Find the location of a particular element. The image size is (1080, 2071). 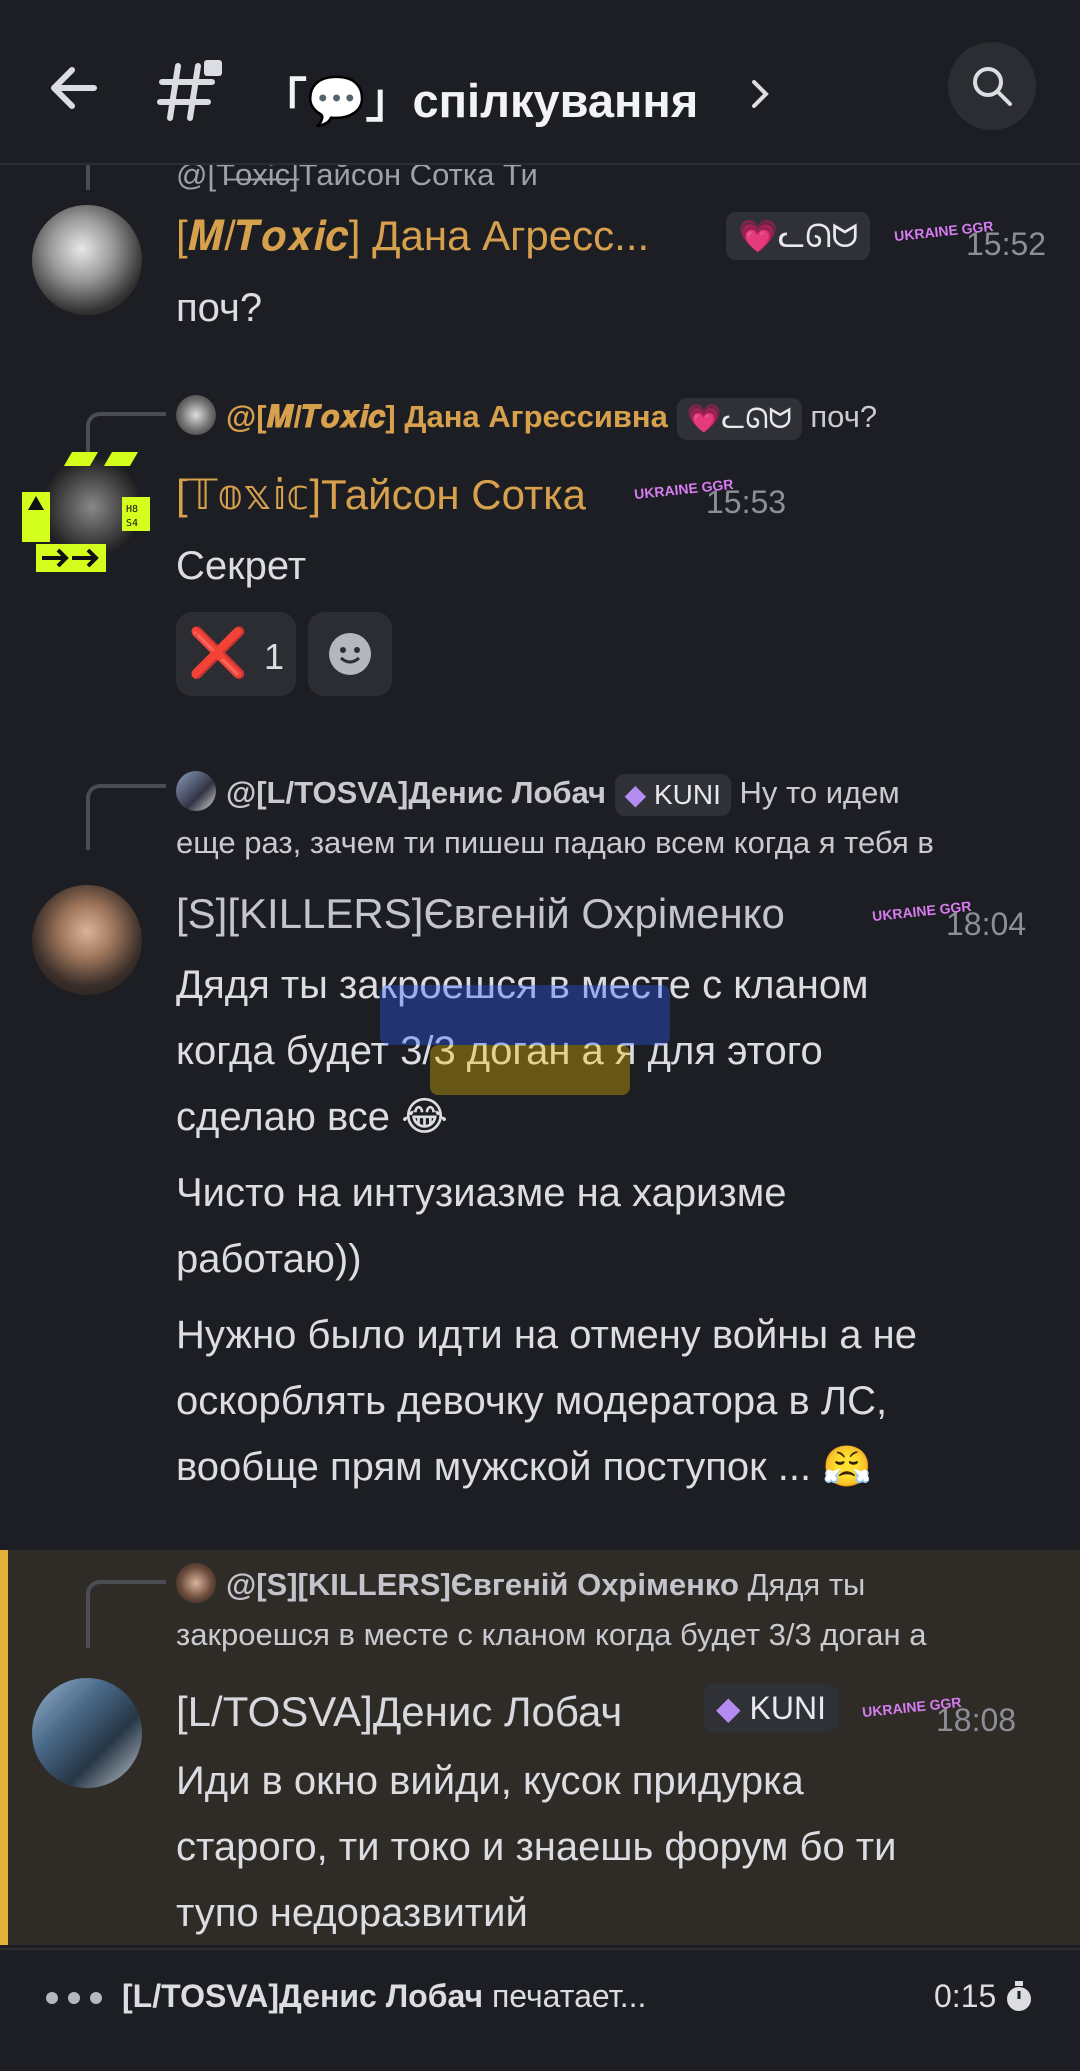

message-time: 15:52 is located at coordinates (1006, 244).